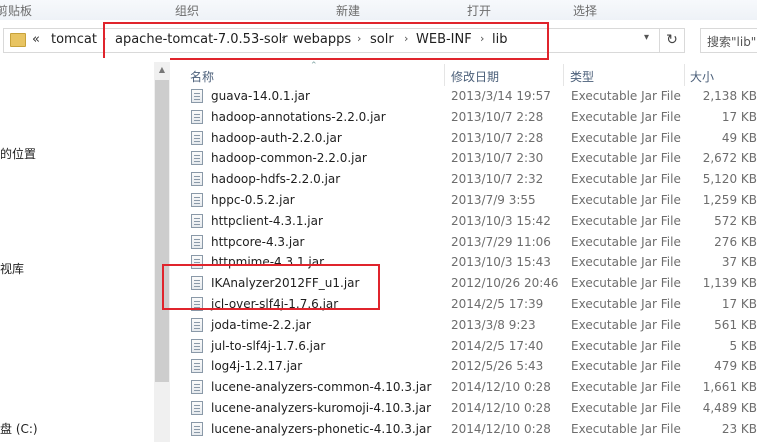 The height and width of the screenshot is (442, 757). I want to click on file-date: 2013/3/8 9:23, so click(493, 324).